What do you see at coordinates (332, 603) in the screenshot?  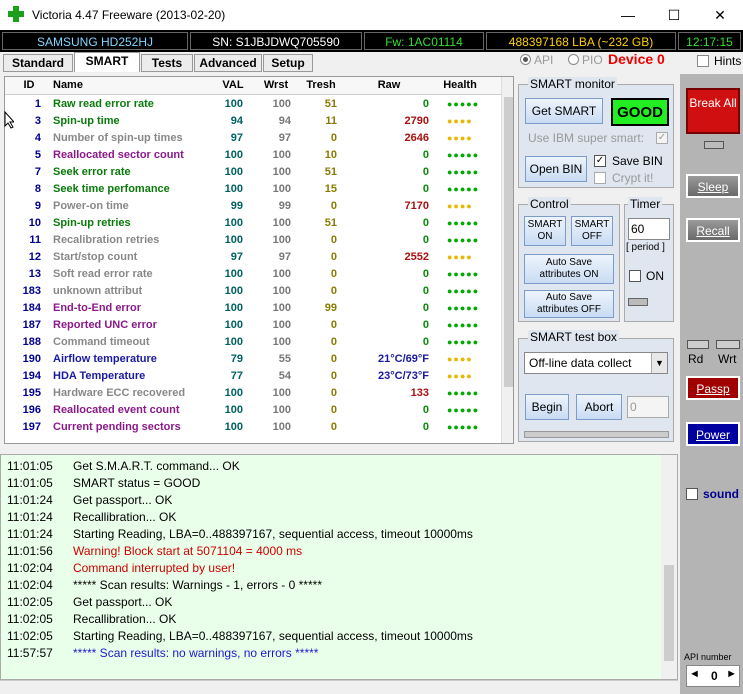 I see `log-line: 11:02:05 Get passport... OK` at bounding box center [332, 603].